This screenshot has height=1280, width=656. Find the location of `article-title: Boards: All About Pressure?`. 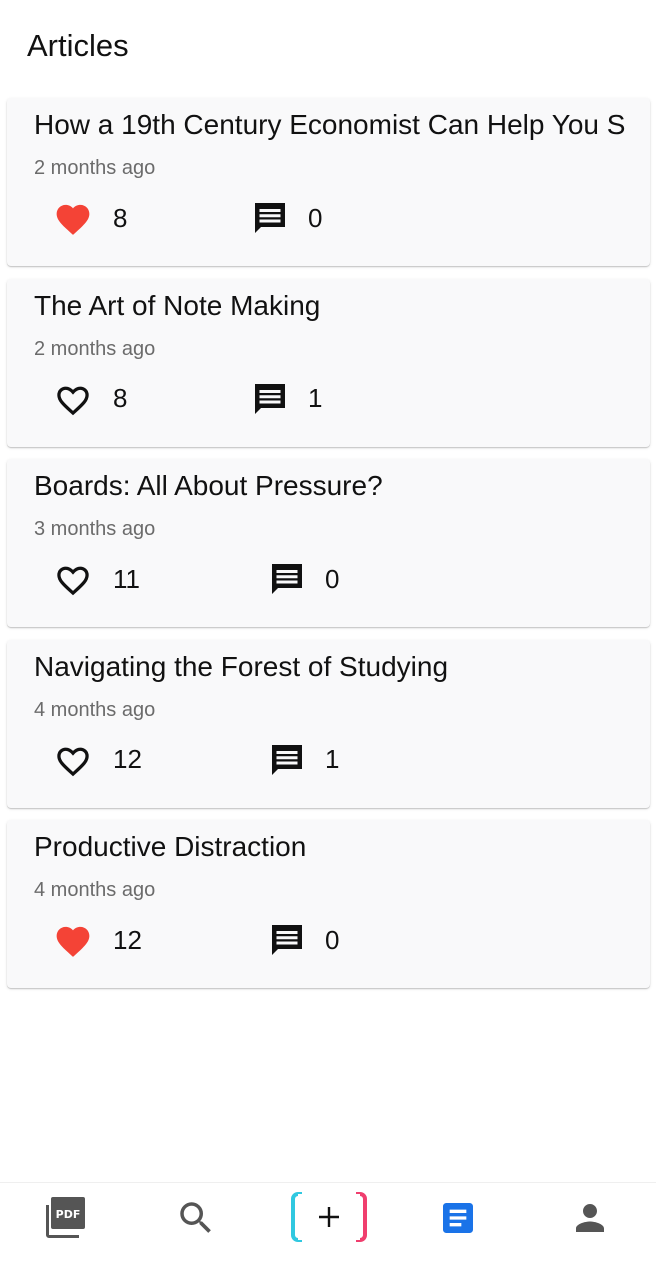

article-title: Boards: All About Pressure? is located at coordinates (208, 486).